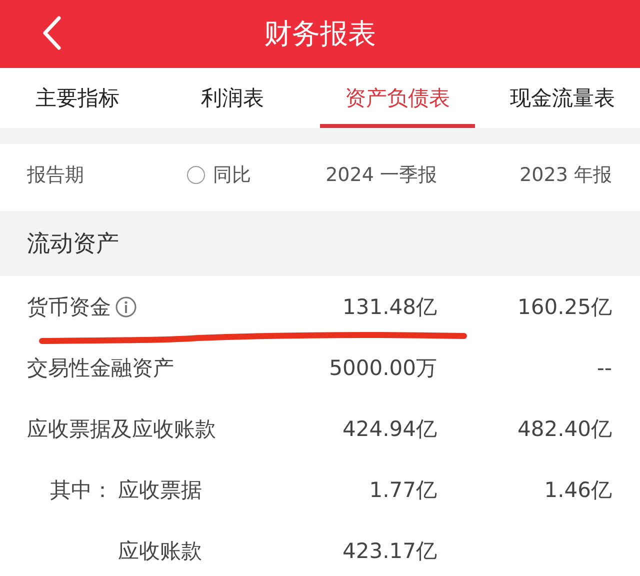 The height and width of the screenshot is (576, 640). What do you see at coordinates (69, 307) in the screenshot?
I see `row-label: 货币资金` at bounding box center [69, 307].